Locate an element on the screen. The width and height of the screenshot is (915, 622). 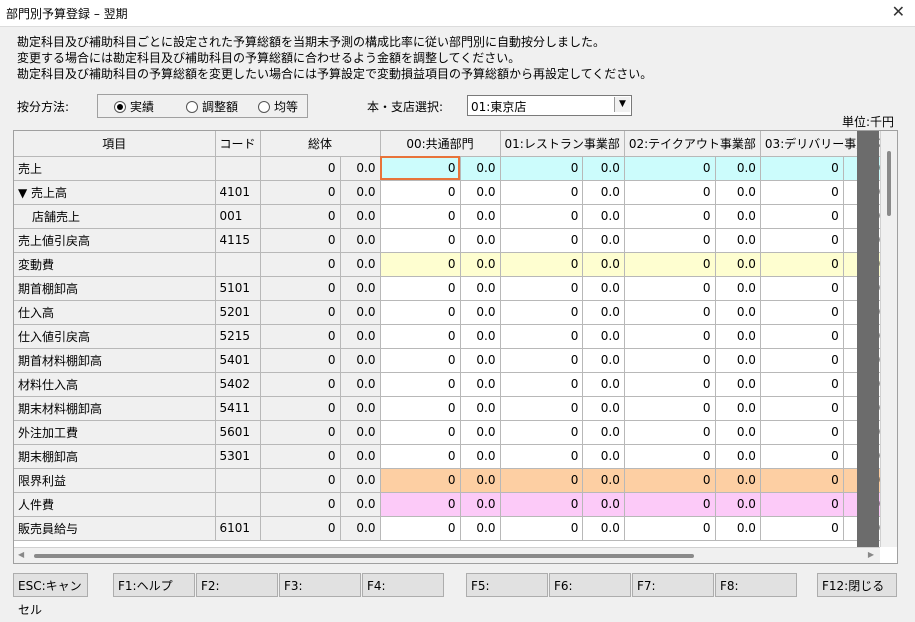
horizontal-scrollbar: ◀ ▶ is located at coordinates (447, 555).